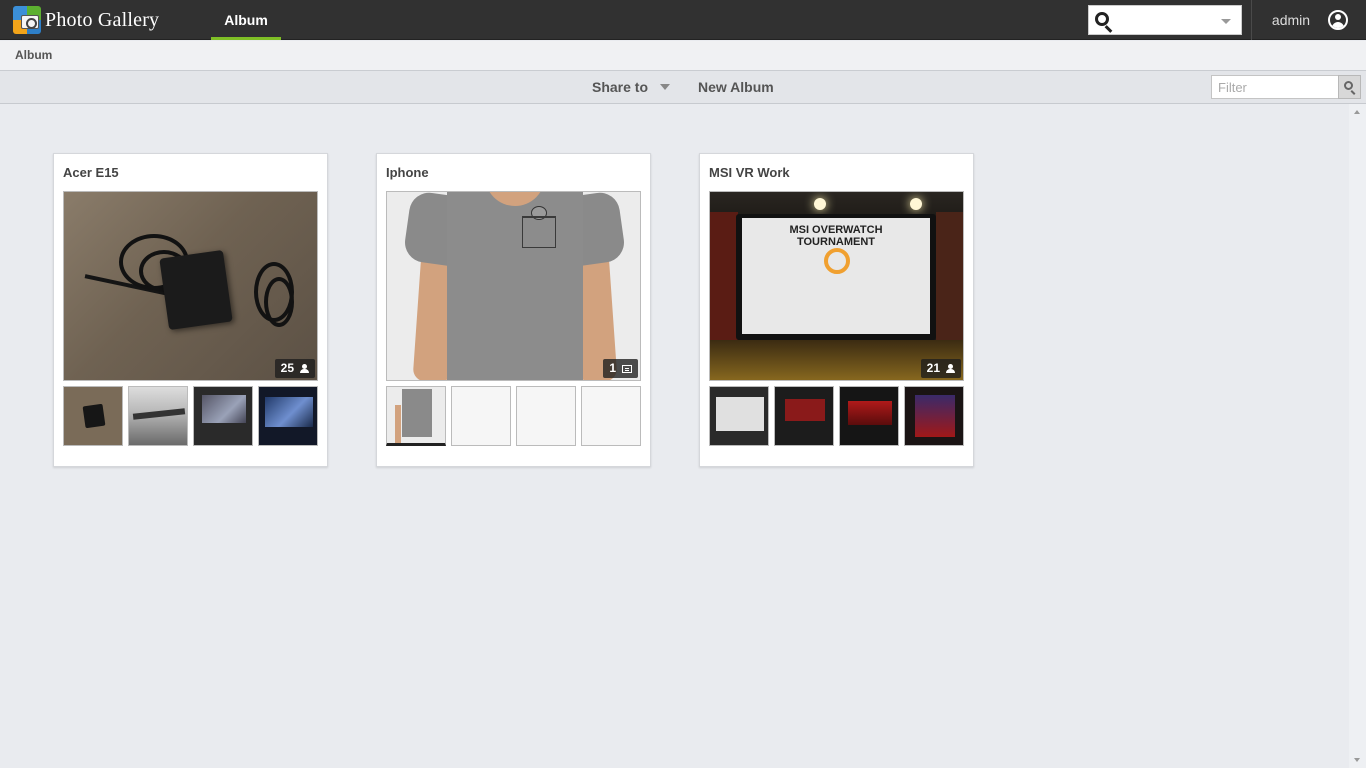  What do you see at coordinates (513, 286) in the screenshot?
I see `album-cover-image: 1` at bounding box center [513, 286].